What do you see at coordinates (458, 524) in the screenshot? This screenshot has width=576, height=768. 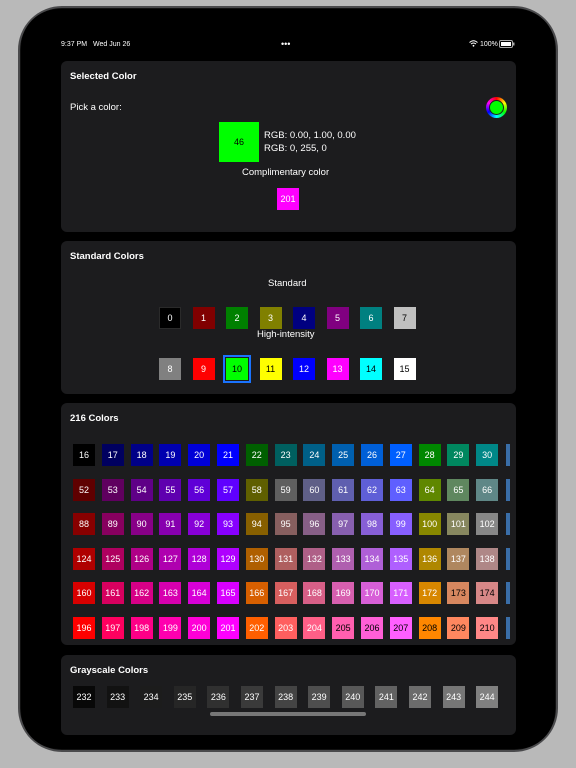 I see `color-swatch: 101` at bounding box center [458, 524].